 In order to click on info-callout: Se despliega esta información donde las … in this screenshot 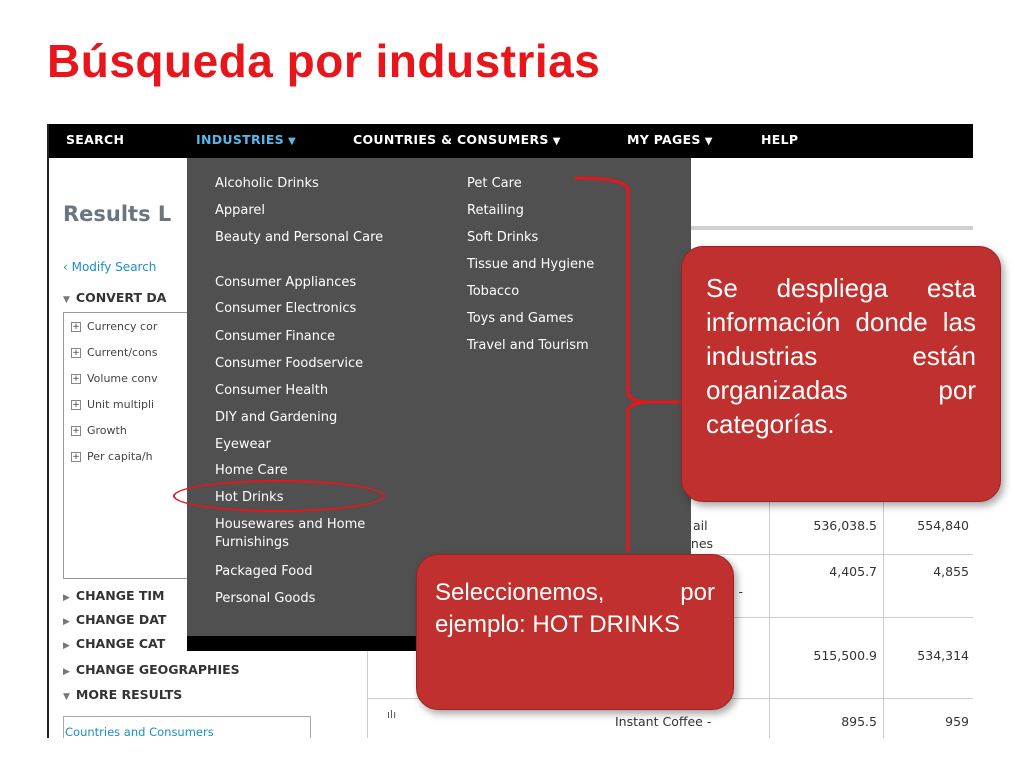, I will do `click(841, 374)`.